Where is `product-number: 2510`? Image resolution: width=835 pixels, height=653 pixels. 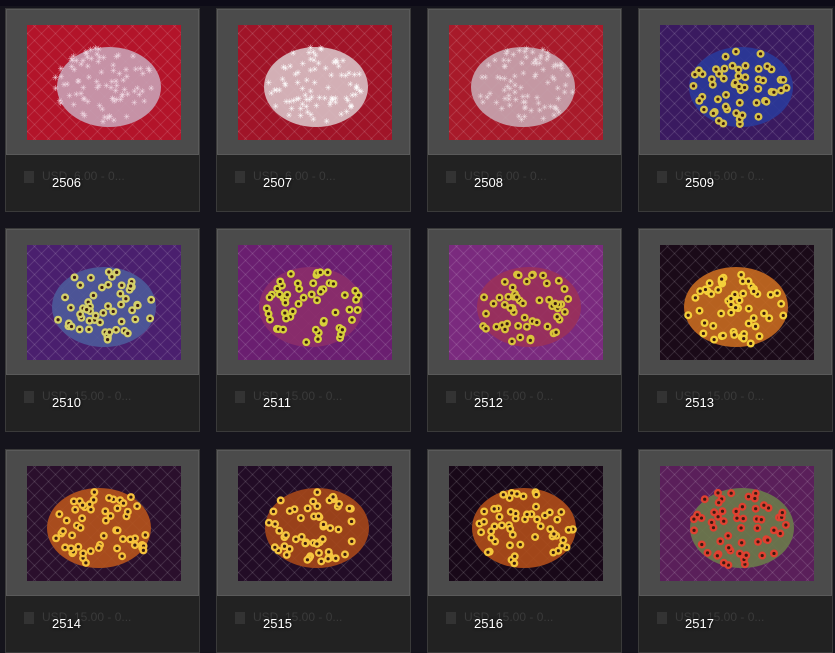 product-number: 2510 is located at coordinates (66, 402).